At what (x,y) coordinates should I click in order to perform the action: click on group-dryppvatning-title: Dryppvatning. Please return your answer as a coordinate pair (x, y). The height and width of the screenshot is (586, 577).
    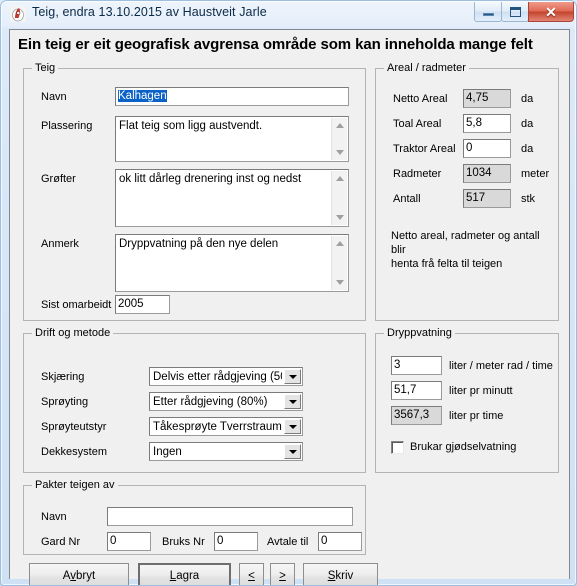
    Looking at the image, I should click on (419, 333).